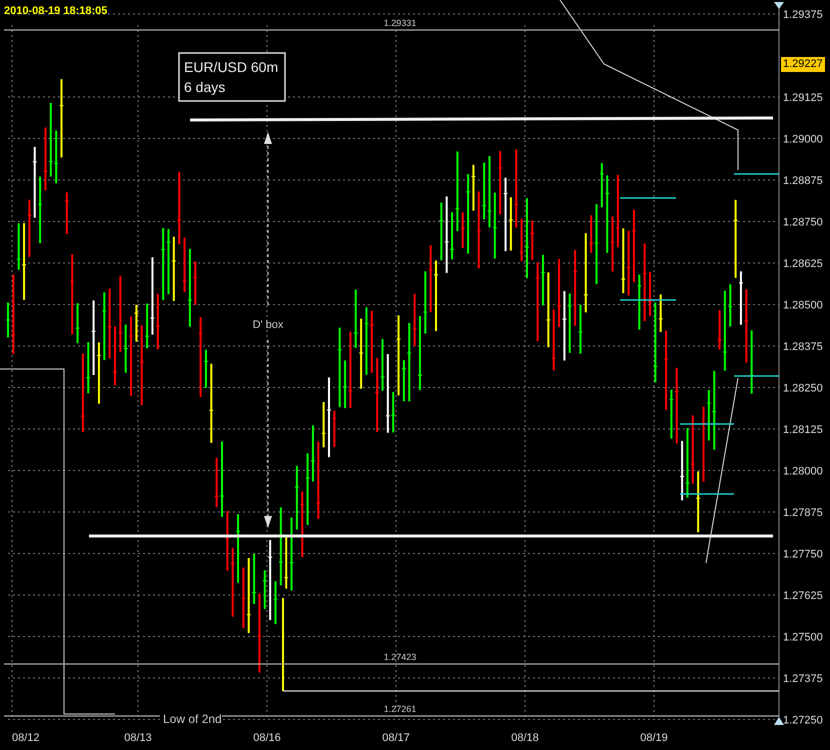 This screenshot has height=750, width=830. What do you see at coordinates (26, 738) in the screenshot?
I see `date-tick-label: 08/12` at bounding box center [26, 738].